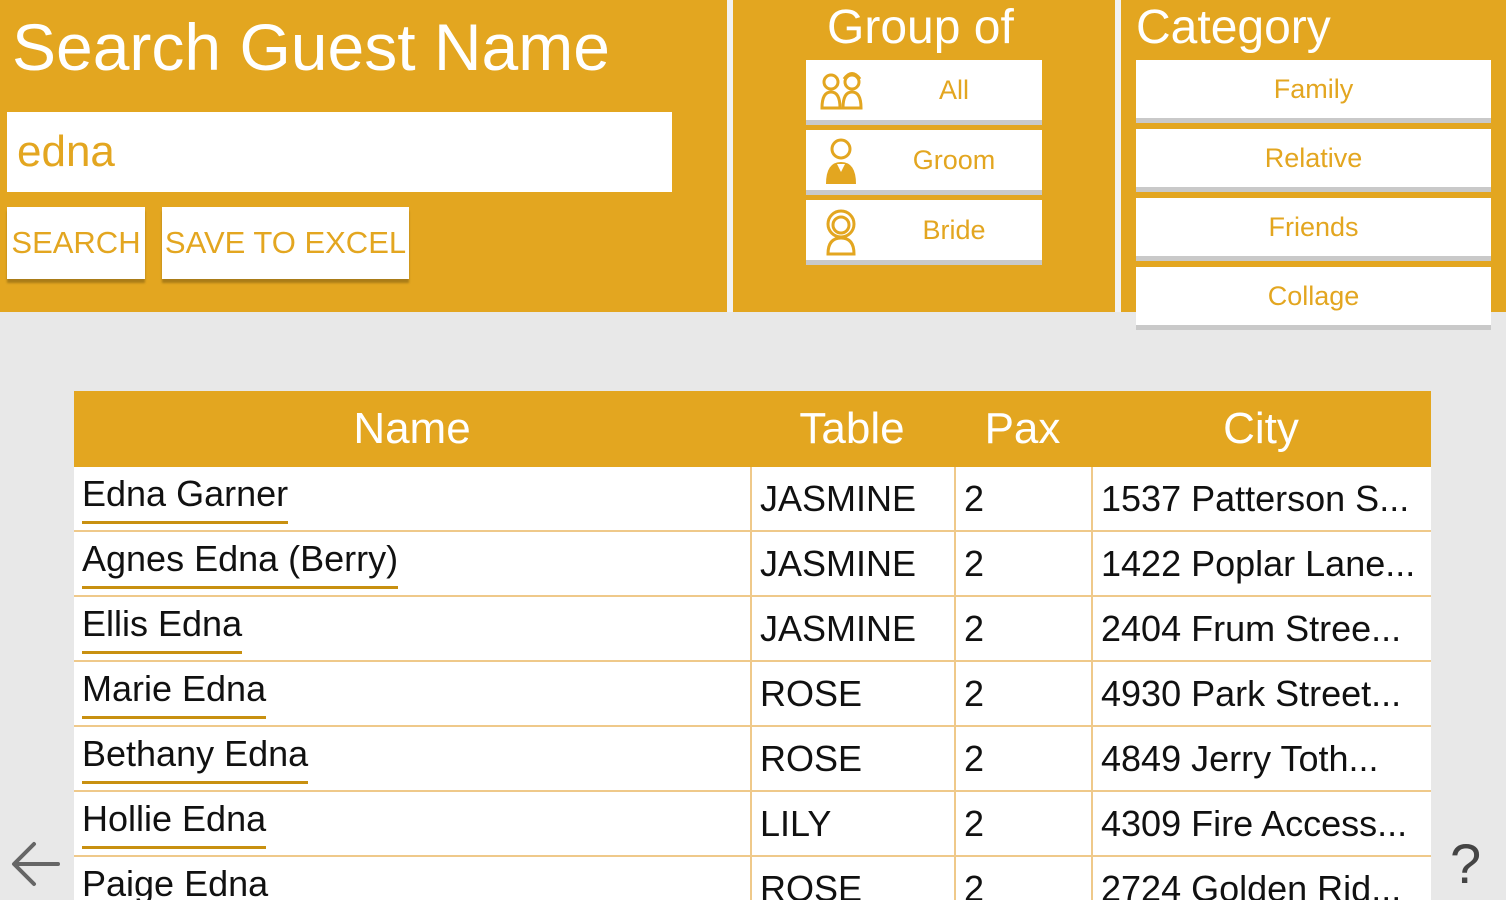 This screenshot has height=900, width=1506. What do you see at coordinates (954, 229) in the screenshot?
I see `group-bride-label: Bride` at bounding box center [954, 229].